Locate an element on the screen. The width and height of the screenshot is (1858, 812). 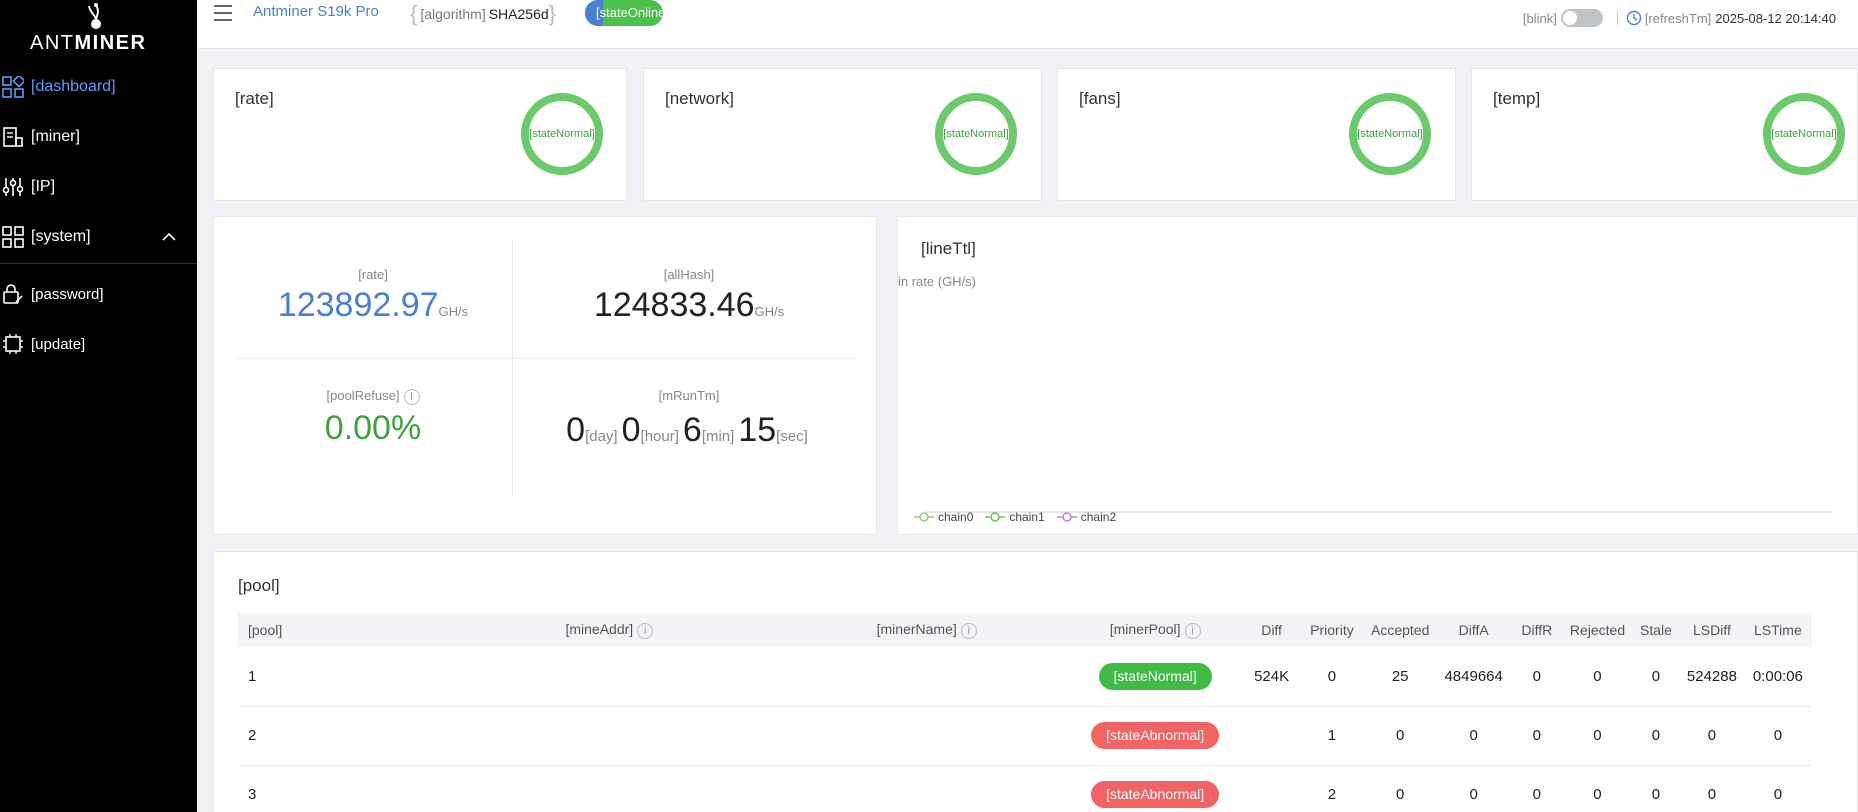
col-header-diffr: DiffR is located at coordinates (1537, 630).